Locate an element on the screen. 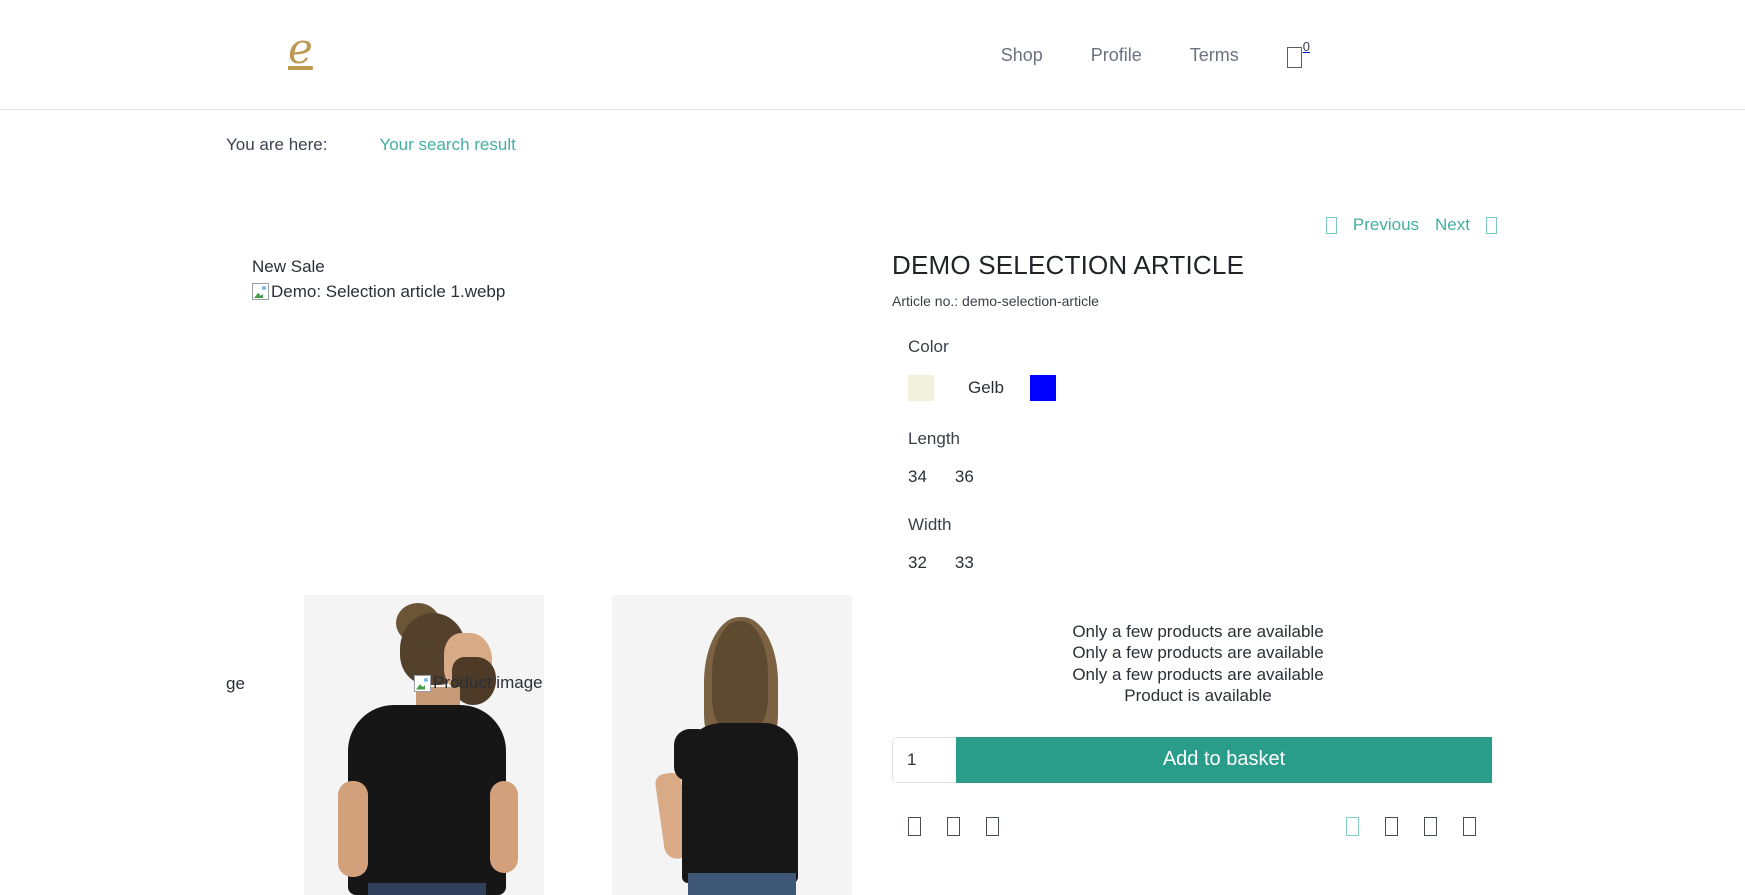  cart-button: 0 is located at coordinates (1286, 55).